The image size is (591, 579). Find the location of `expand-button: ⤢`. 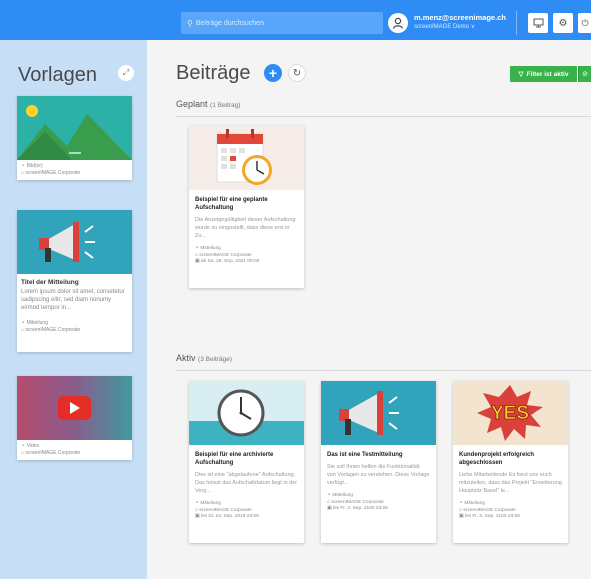

expand-button: ⤢ is located at coordinates (126, 73).